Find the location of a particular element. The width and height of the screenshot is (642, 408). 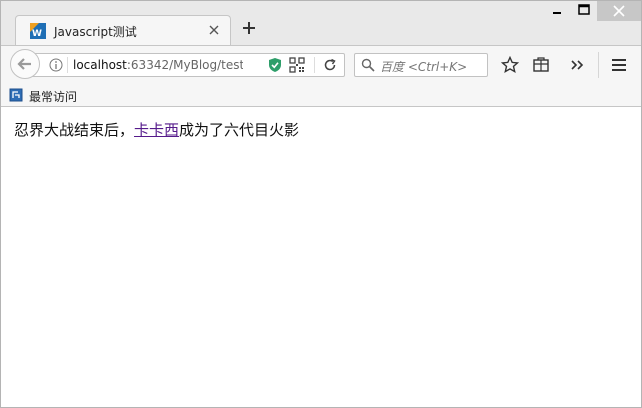

search-input: 百度 <Ctrl+K> is located at coordinates (421, 65).